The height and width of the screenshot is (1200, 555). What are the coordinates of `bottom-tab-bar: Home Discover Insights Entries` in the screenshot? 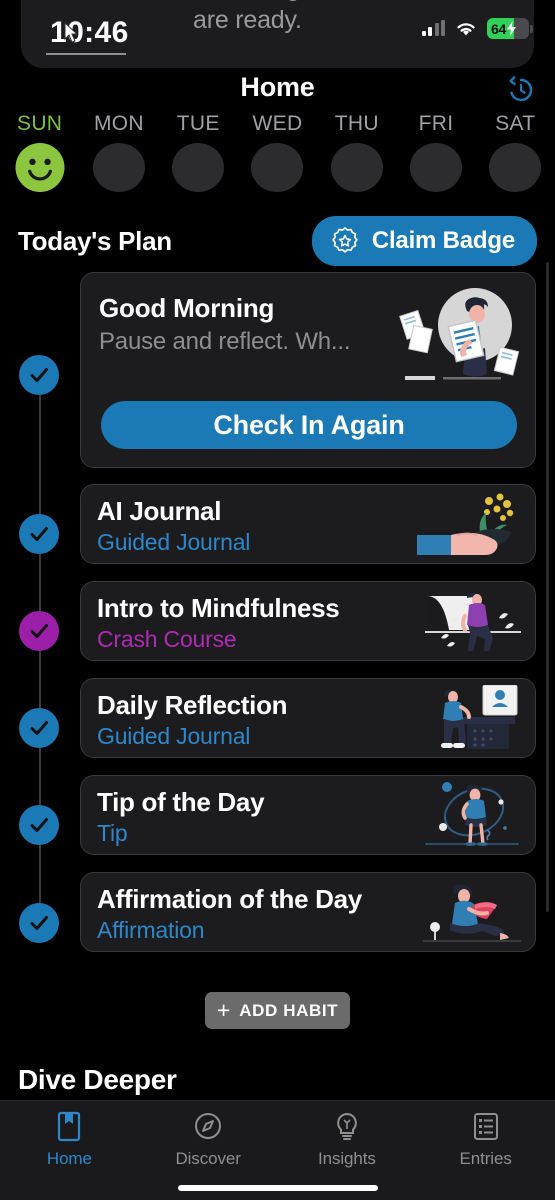 It's located at (277, 1150).